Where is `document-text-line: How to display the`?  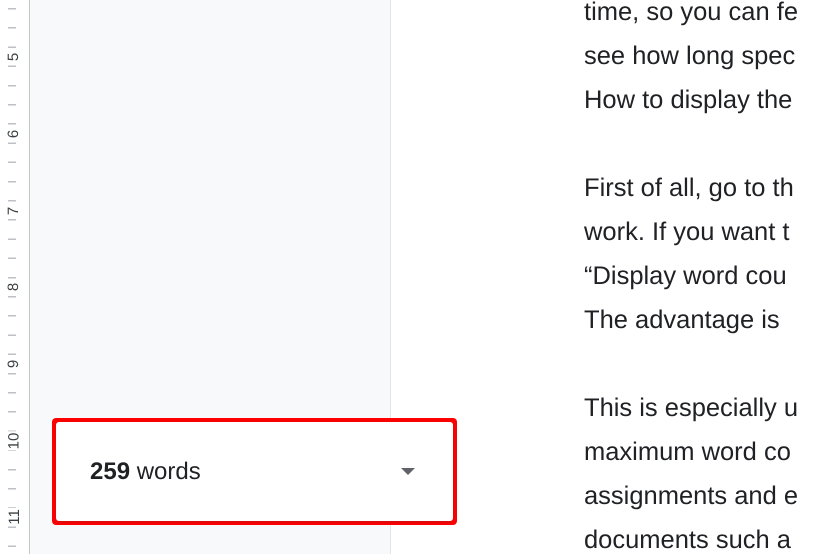 document-text-line: How to display the is located at coordinates (688, 100).